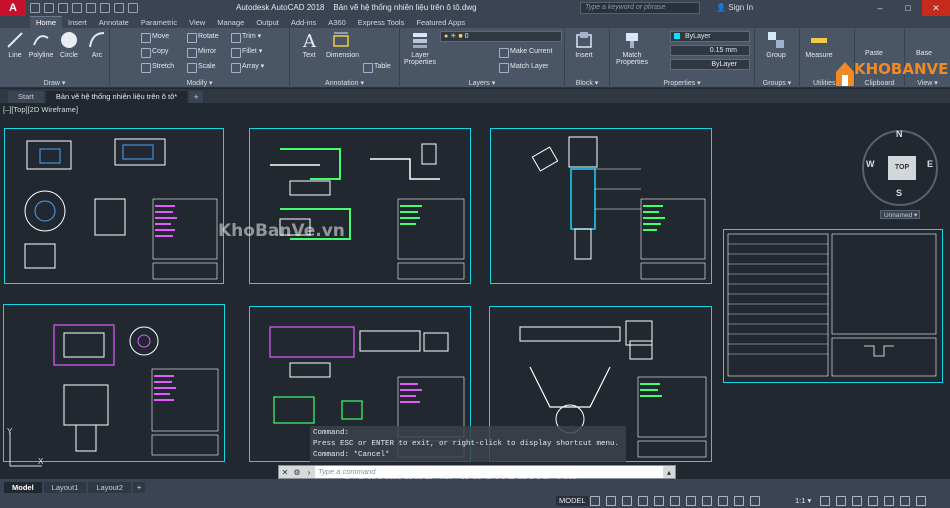 This screenshot has height=508, width=950. What do you see at coordinates (114, 22) in the screenshot?
I see `tab-annotate: Annotate` at bounding box center [114, 22].